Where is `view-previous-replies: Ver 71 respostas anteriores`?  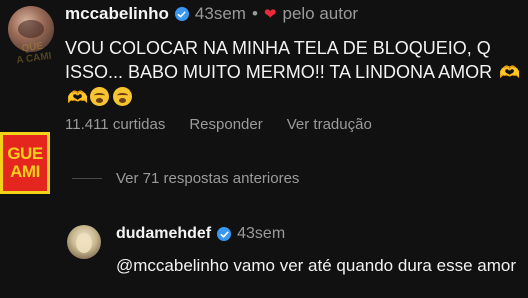
view-previous-replies: Ver 71 respostas anteriores is located at coordinates (185, 178).